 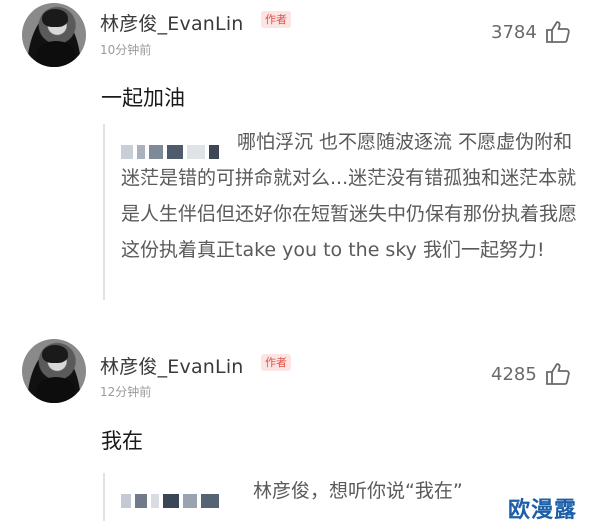 What do you see at coordinates (126, 50) in the screenshot?
I see `timestamp: 10分钟前` at bounding box center [126, 50].